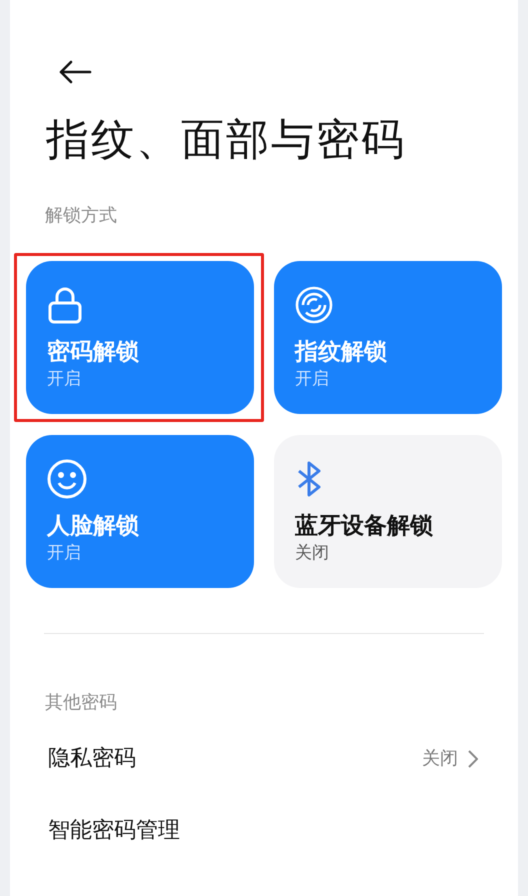  I want to click on settings-row: 智能密码管理, so click(264, 831).